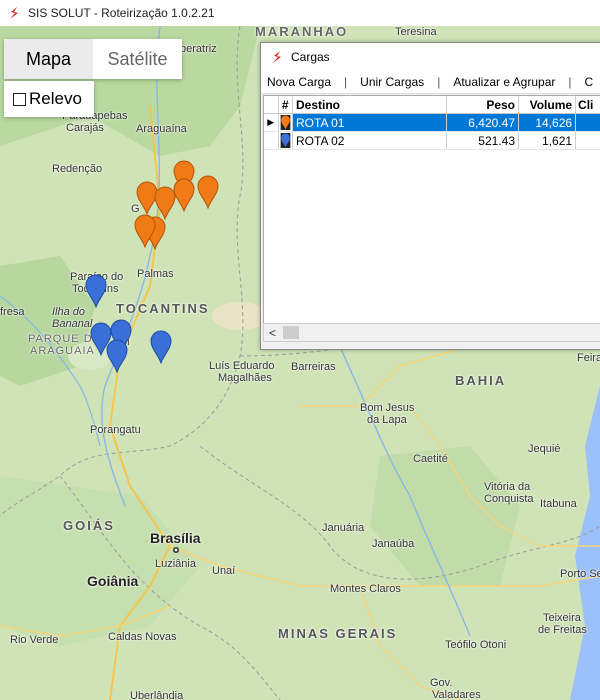  Describe the element at coordinates (300, 13) in the screenshot. I see `app-title-bar: SIS SOLUT - Roteirização 1.0.2.21` at that location.